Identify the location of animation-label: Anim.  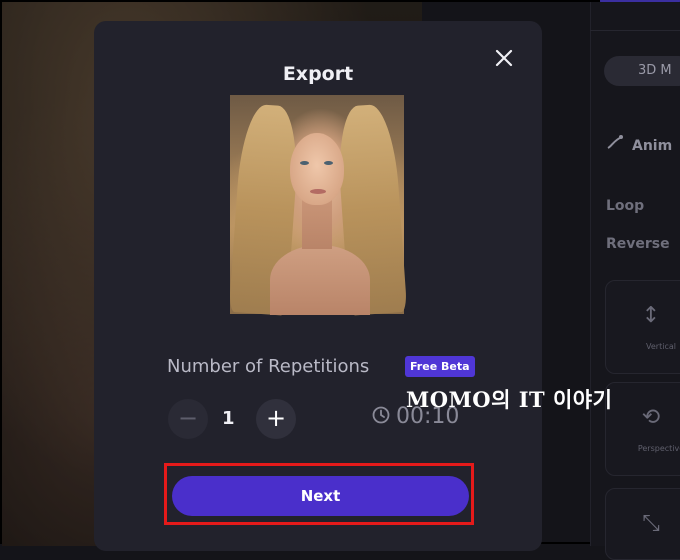
(652, 146).